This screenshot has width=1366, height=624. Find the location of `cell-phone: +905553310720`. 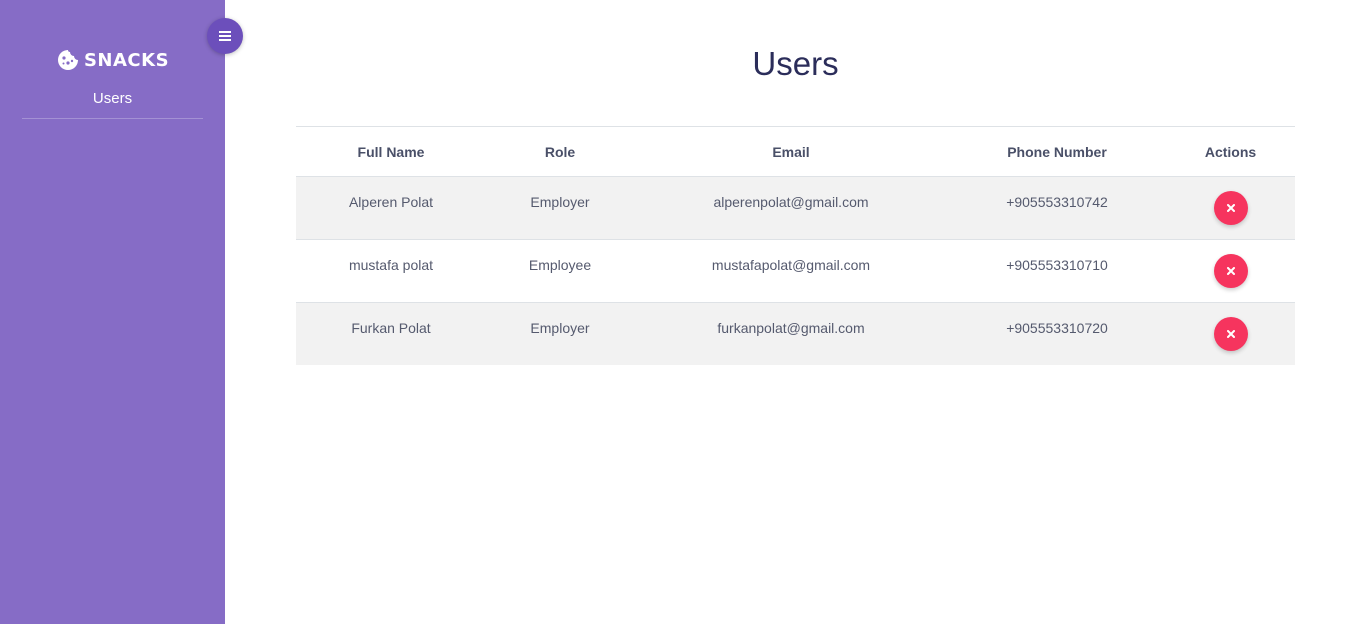

cell-phone: +905553310720 is located at coordinates (1057, 328).